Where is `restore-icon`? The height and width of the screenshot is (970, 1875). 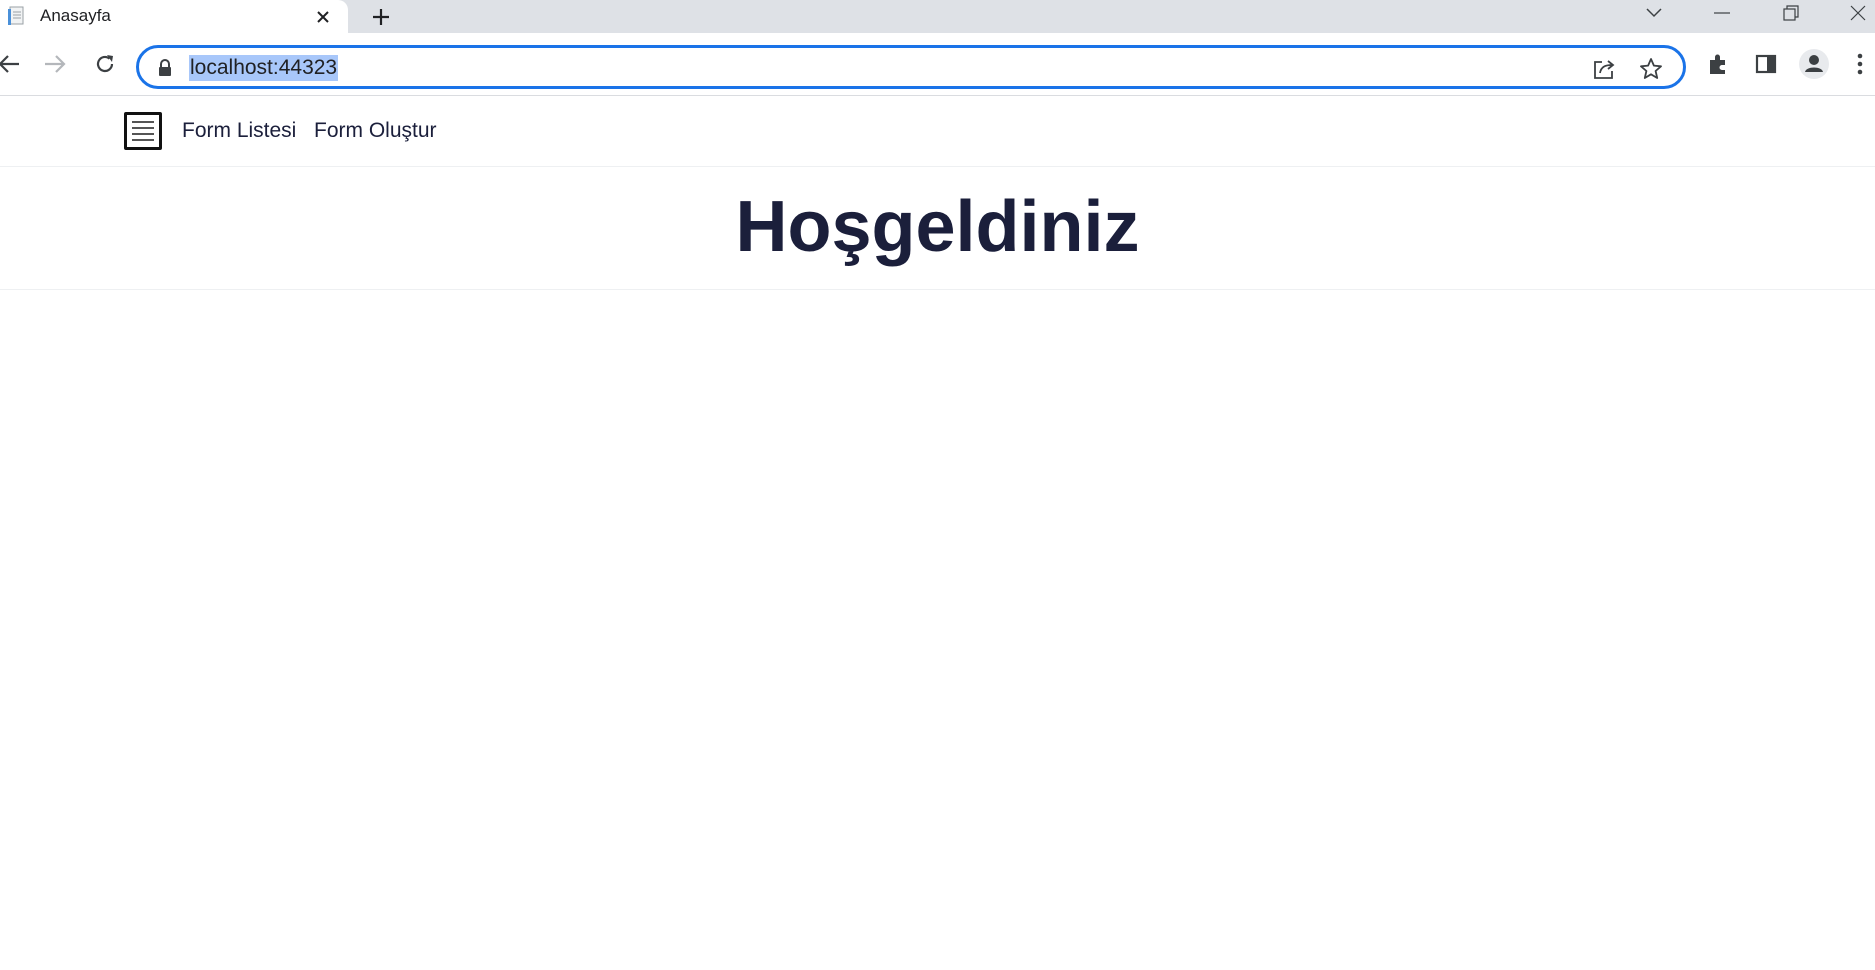
restore-icon is located at coordinates (1791, 13).